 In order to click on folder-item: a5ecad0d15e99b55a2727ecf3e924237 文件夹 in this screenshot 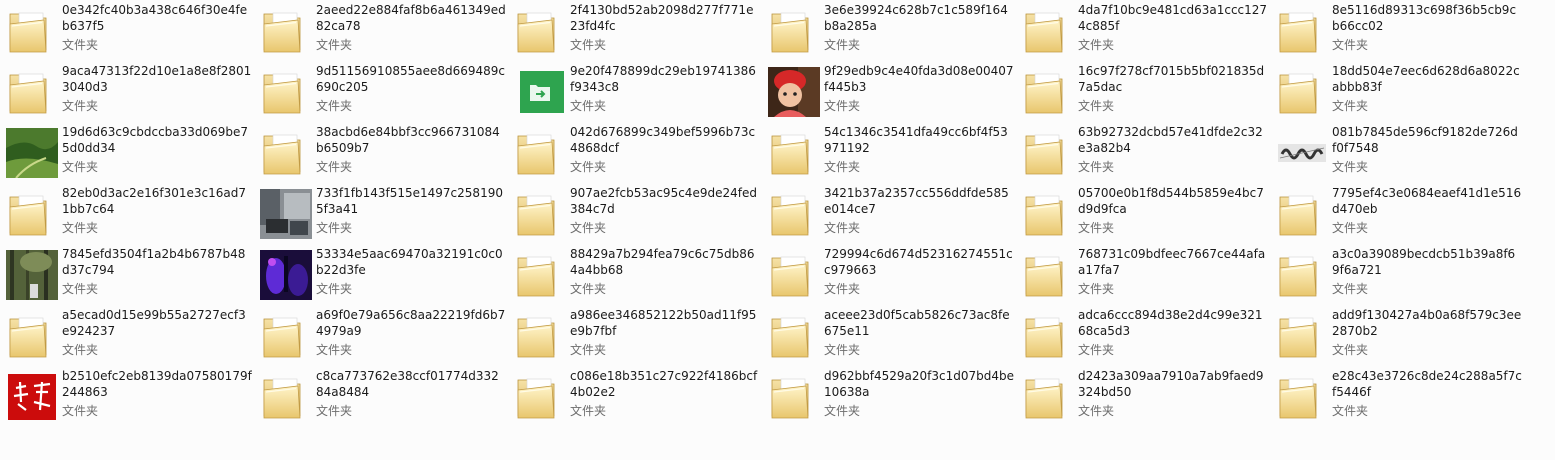, I will do `click(127, 334)`.